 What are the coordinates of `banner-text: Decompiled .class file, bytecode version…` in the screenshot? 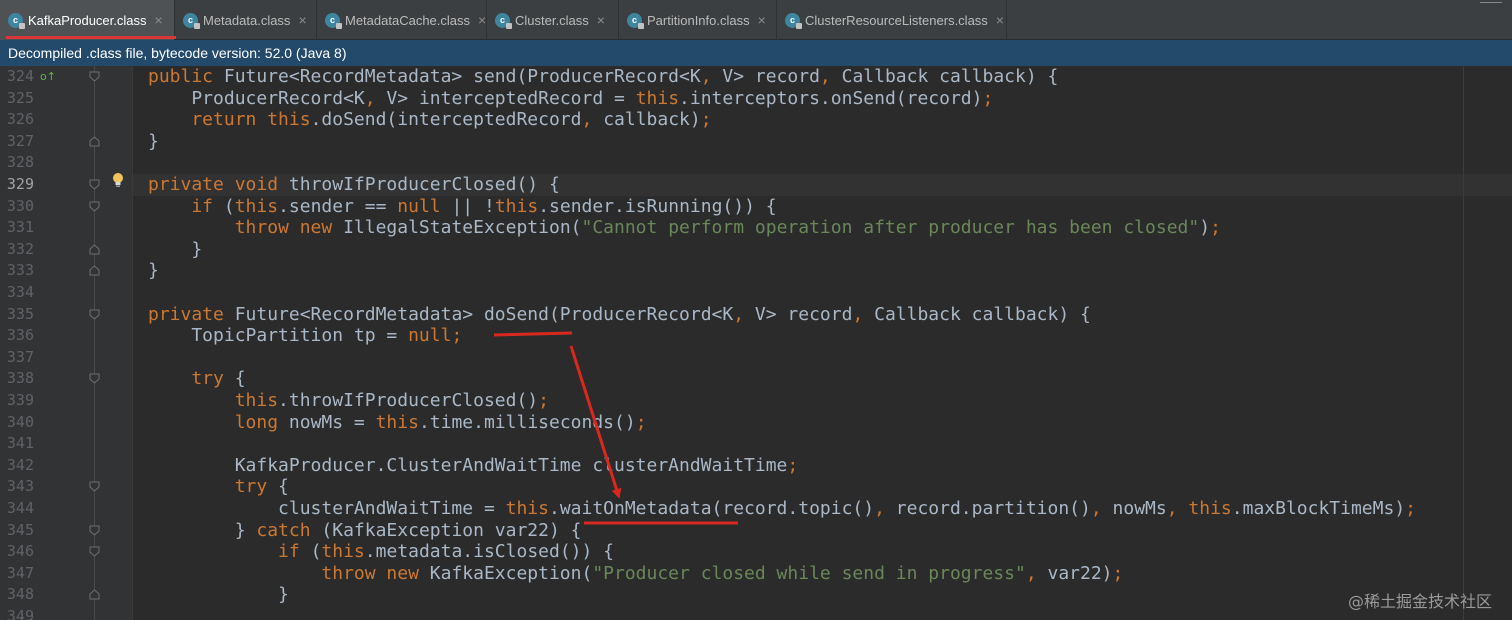 It's located at (177, 53).